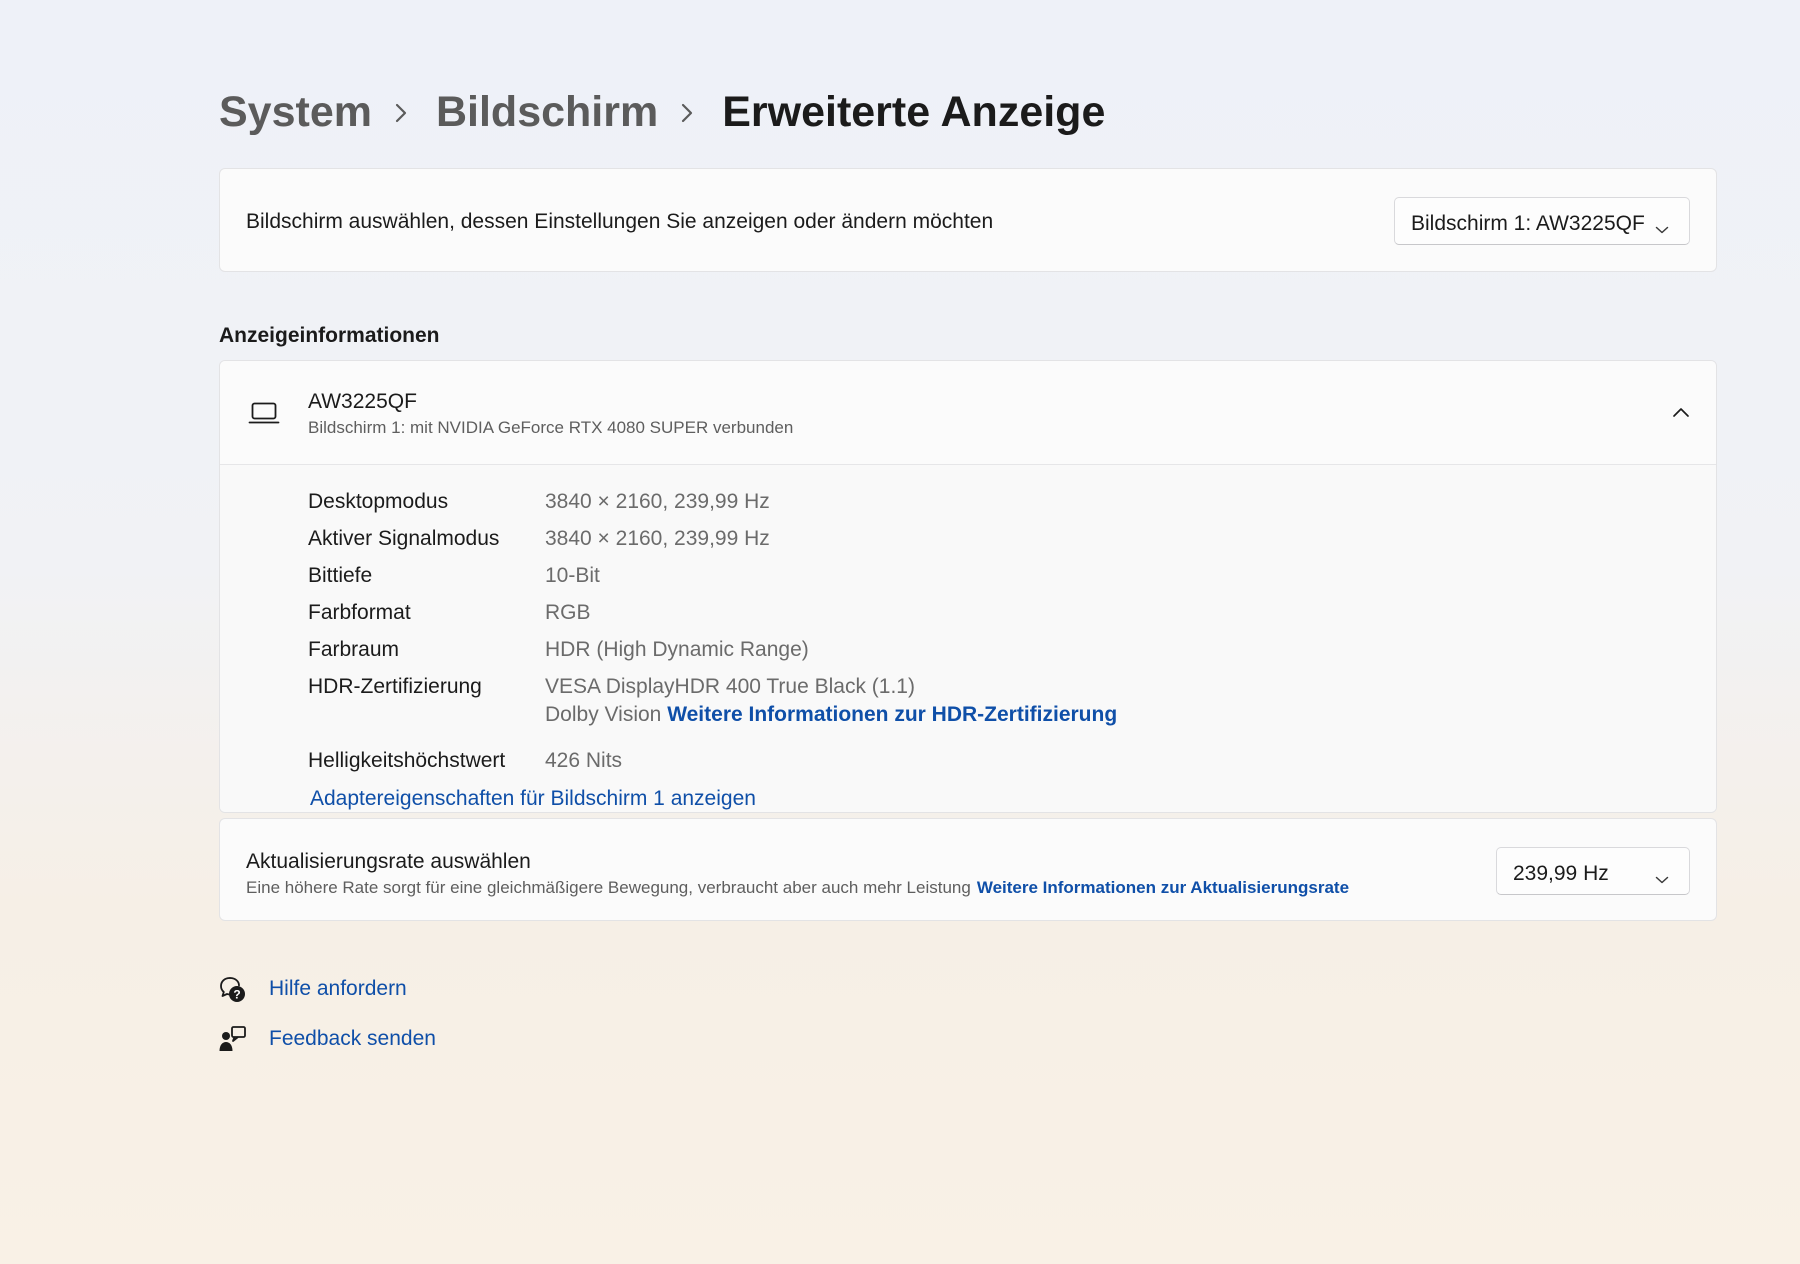 The image size is (1800, 1264). I want to click on info-value: VESA DisplayHDR 400 True Black (1.1), so click(730, 686).